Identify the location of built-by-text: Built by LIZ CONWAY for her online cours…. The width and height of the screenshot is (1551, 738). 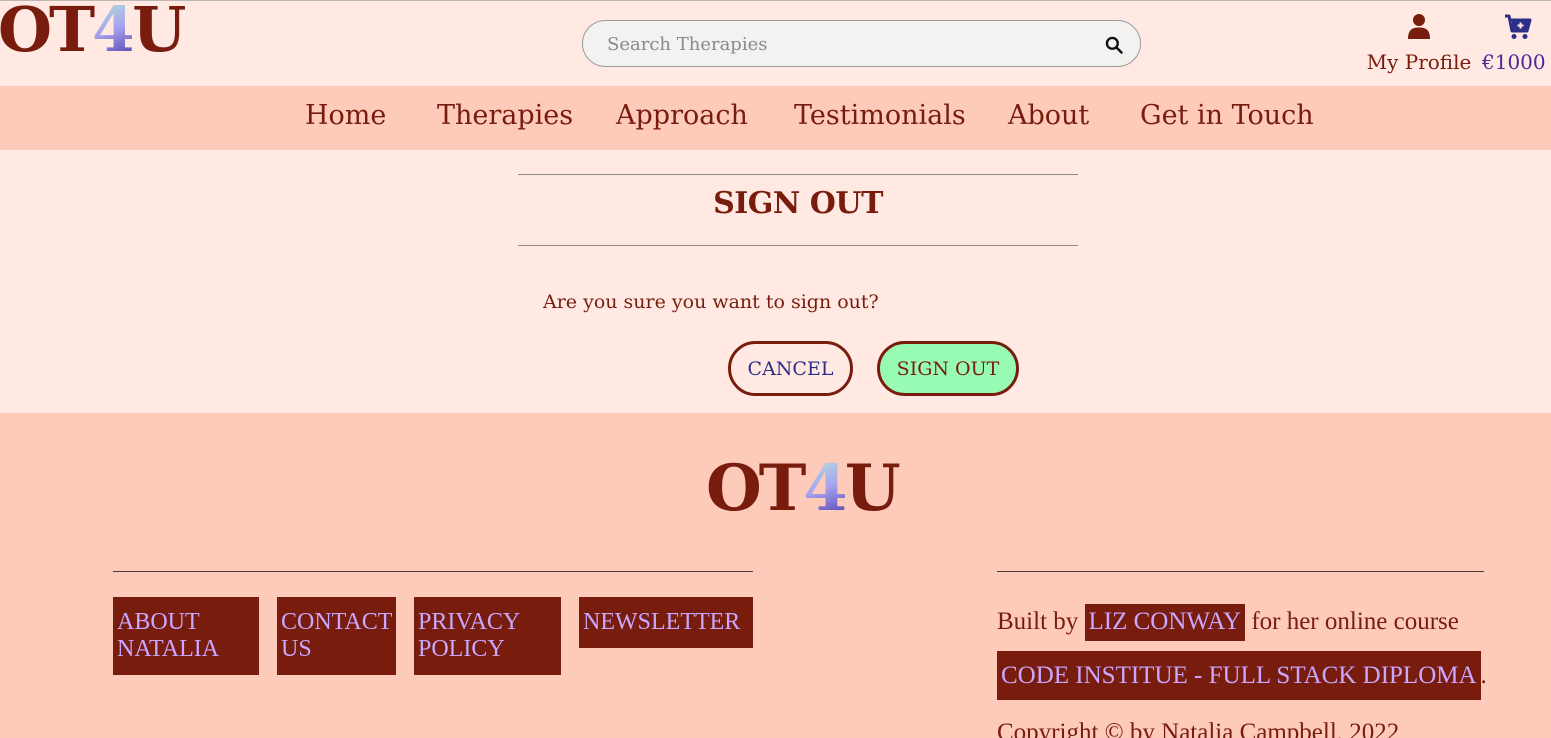
(1228, 622).